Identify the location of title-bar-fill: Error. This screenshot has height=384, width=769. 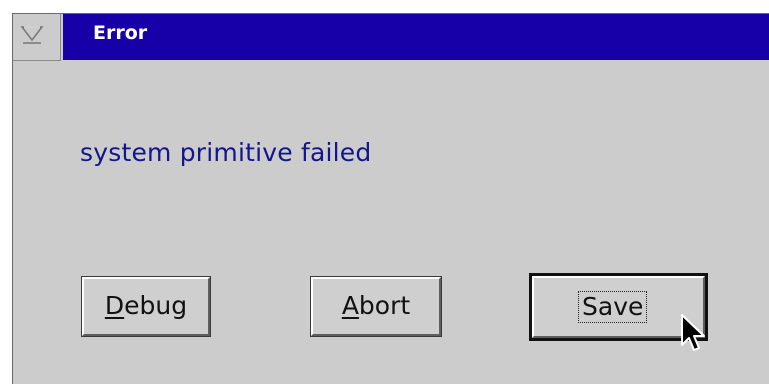
(416, 37).